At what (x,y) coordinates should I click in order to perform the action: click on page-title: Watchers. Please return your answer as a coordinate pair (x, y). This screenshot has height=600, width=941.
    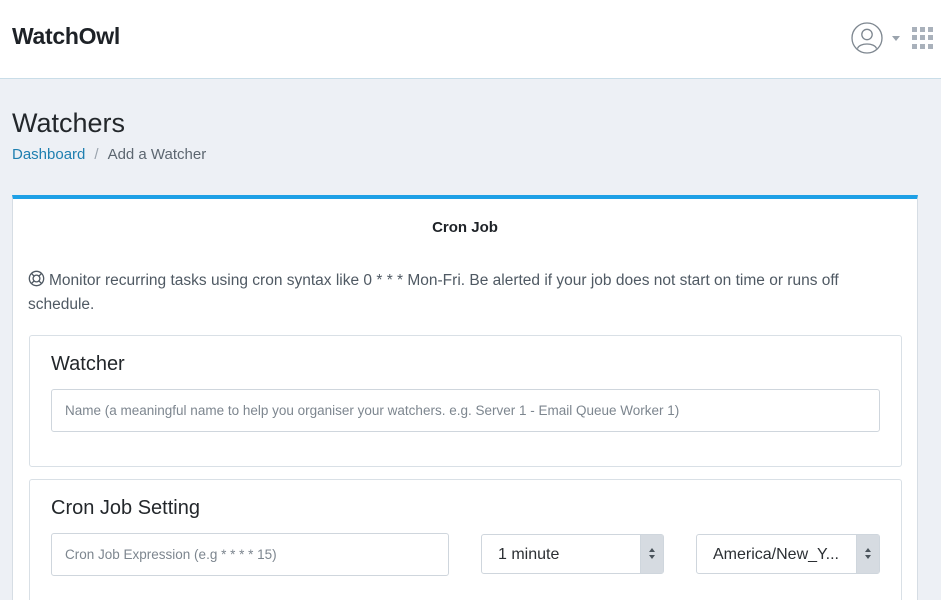
    Looking at the image, I should click on (69, 123).